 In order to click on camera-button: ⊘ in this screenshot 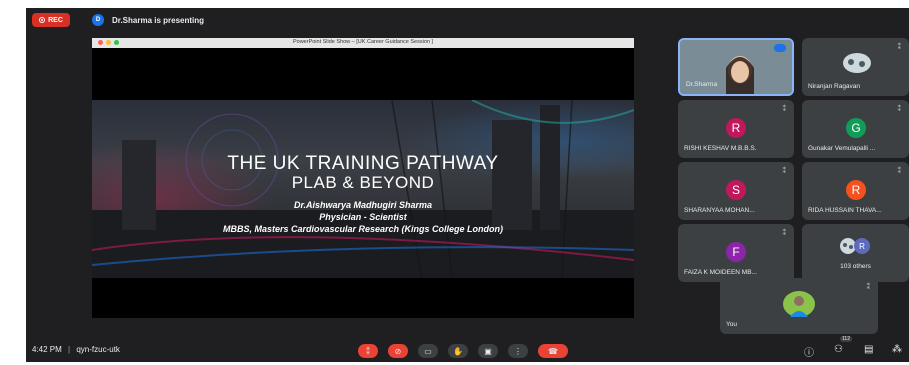, I will do `click(398, 351)`.